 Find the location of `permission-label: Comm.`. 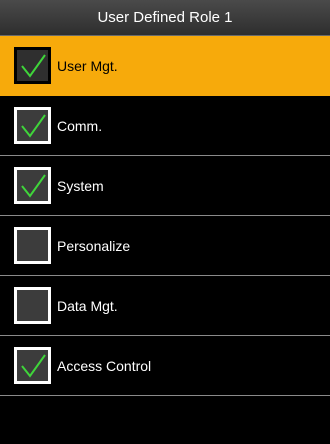

permission-label: Comm. is located at coordinates (80, 125).